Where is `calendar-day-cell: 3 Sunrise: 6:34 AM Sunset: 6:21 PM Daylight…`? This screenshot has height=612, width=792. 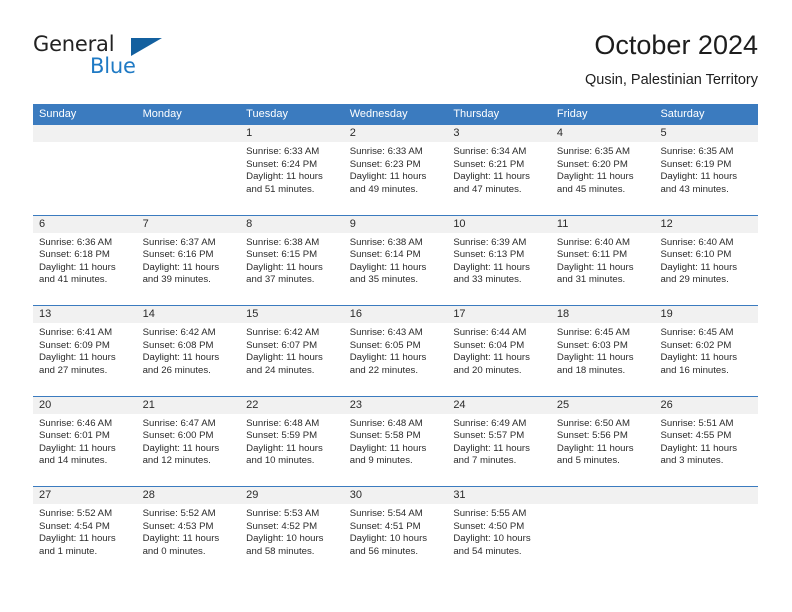
calendar-day-cell: 3 Sunrise: 6:34 AM Sunset: 6:21 PM Daylight… is located at coordinates (499, 170).